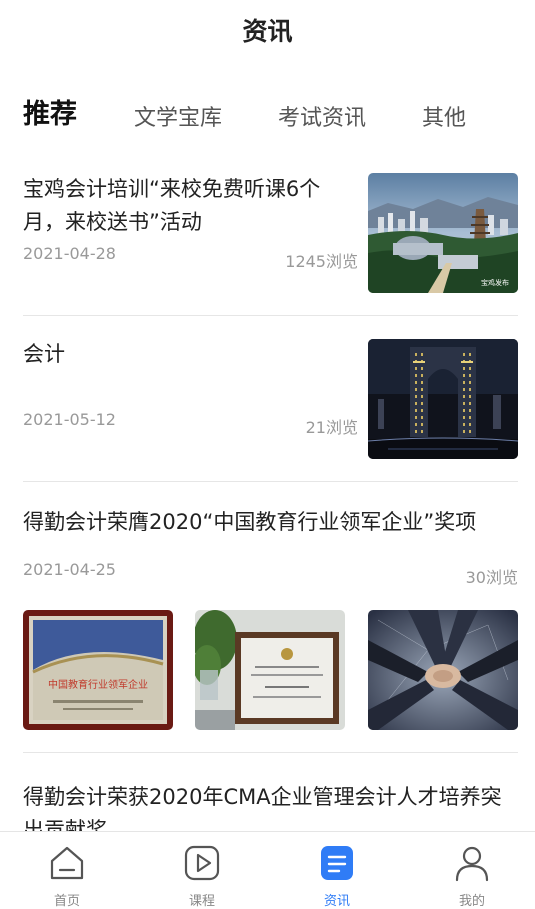  I want to click on nav-news: 资讯, so click(337, 876).